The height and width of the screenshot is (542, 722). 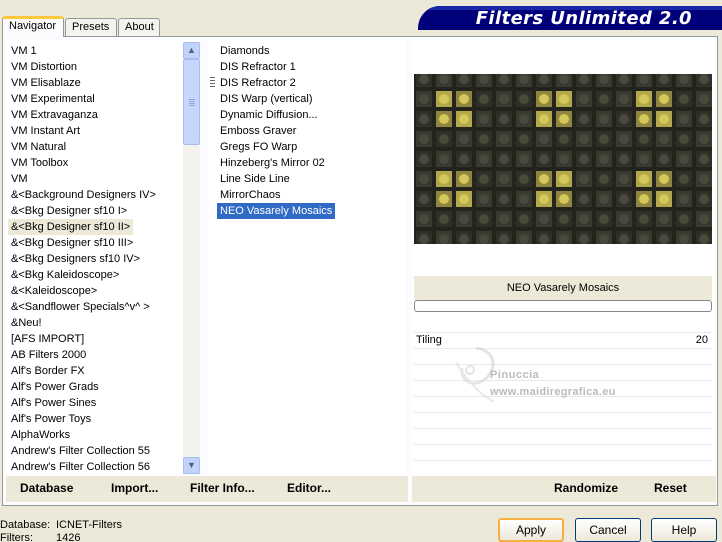 What do you see at coordinates (91, 27) in the screenshot?
I see `tab-presets: Presets` at bounding box center [91, 27].